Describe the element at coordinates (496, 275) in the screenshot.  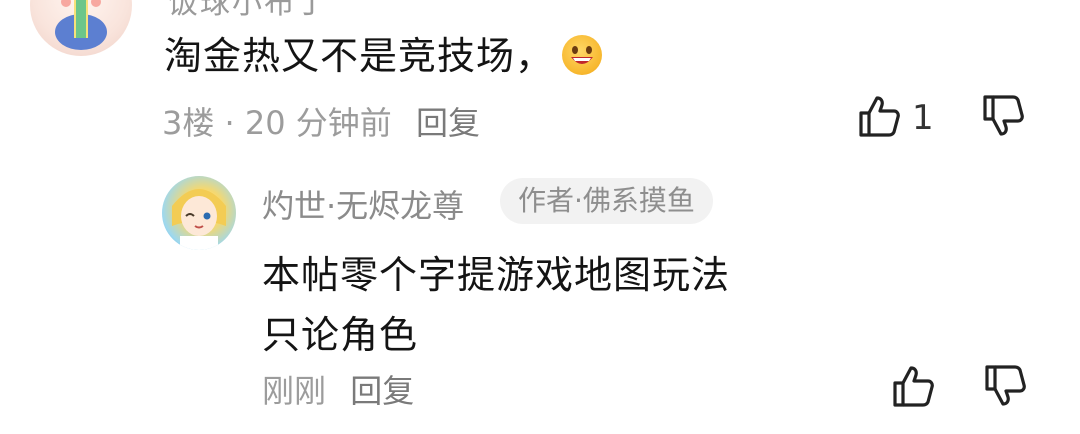
I see `comment-text-line: 本帖零个字提游戏地图玩法` at that location.